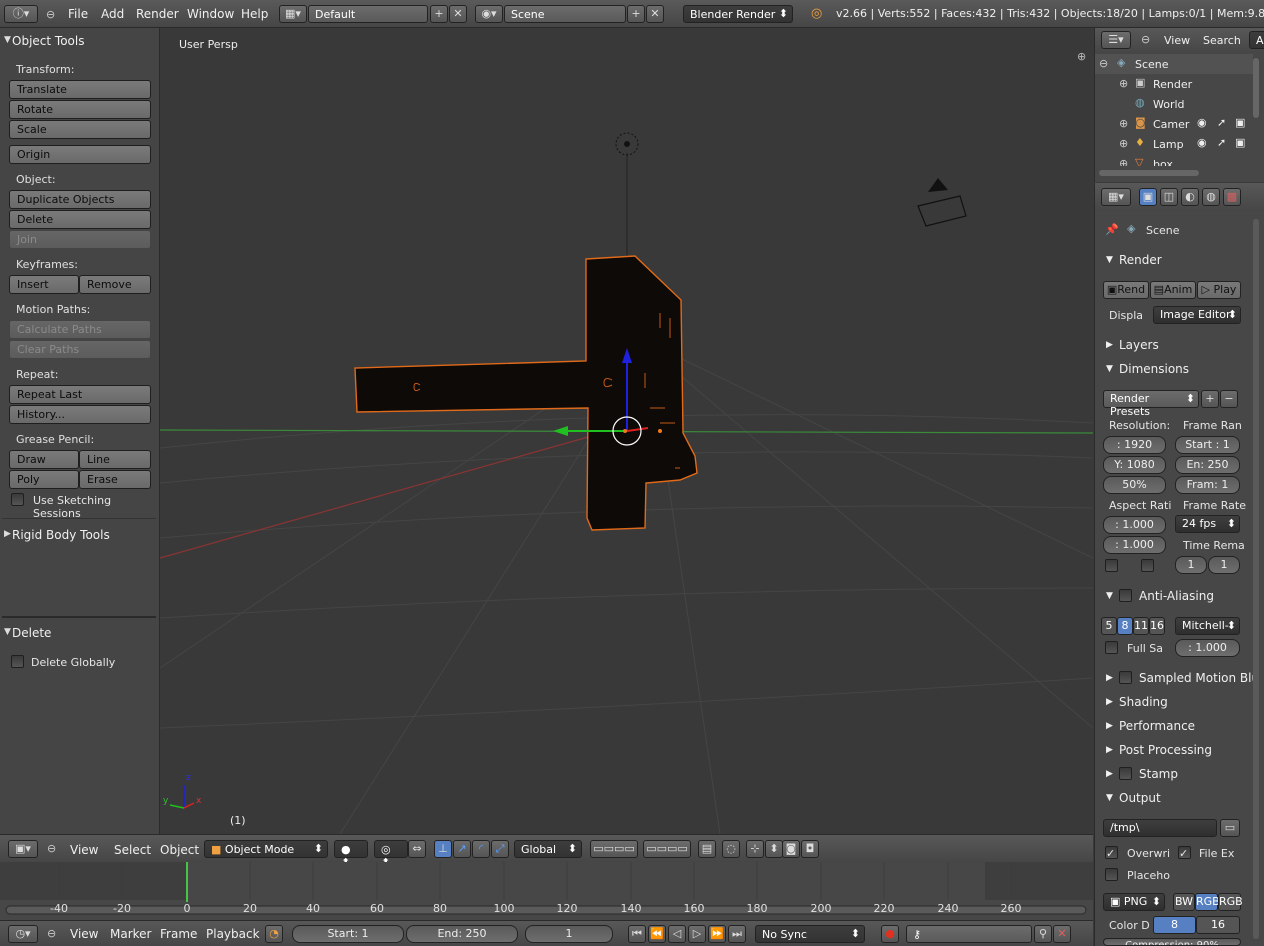 Image resolution: width=1264 pixels, height=946 pixels. Describe the element at coordinates (548, 849) in the screenshot. I see `orientation-dropdown: Global ⬍` at that location.